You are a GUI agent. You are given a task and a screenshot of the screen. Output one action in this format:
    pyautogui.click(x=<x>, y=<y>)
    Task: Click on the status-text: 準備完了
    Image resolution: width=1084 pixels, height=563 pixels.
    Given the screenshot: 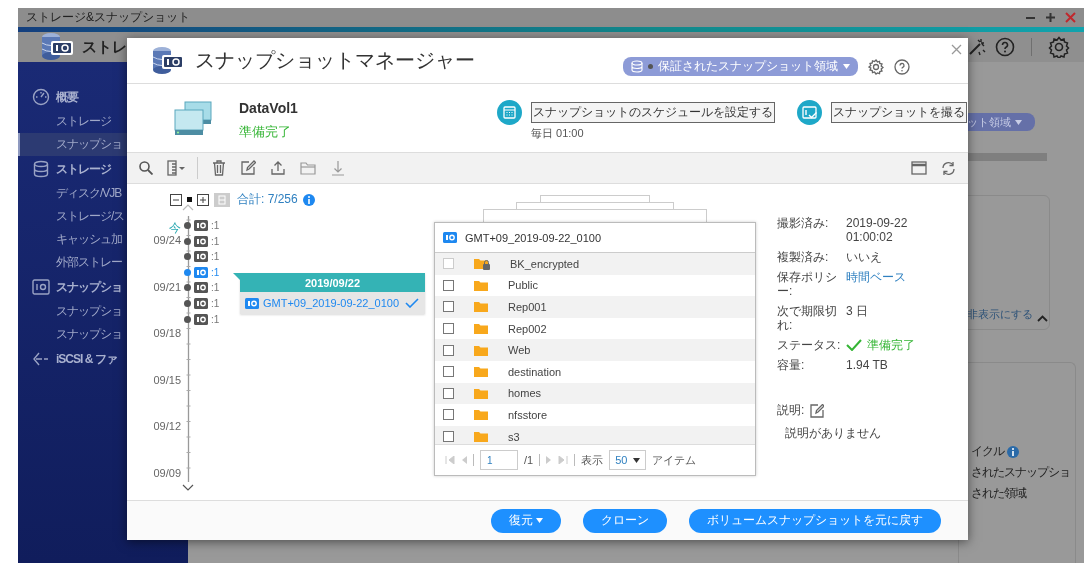 What is the action you would take?
    pyautogui.click(x=891, y=345)
    